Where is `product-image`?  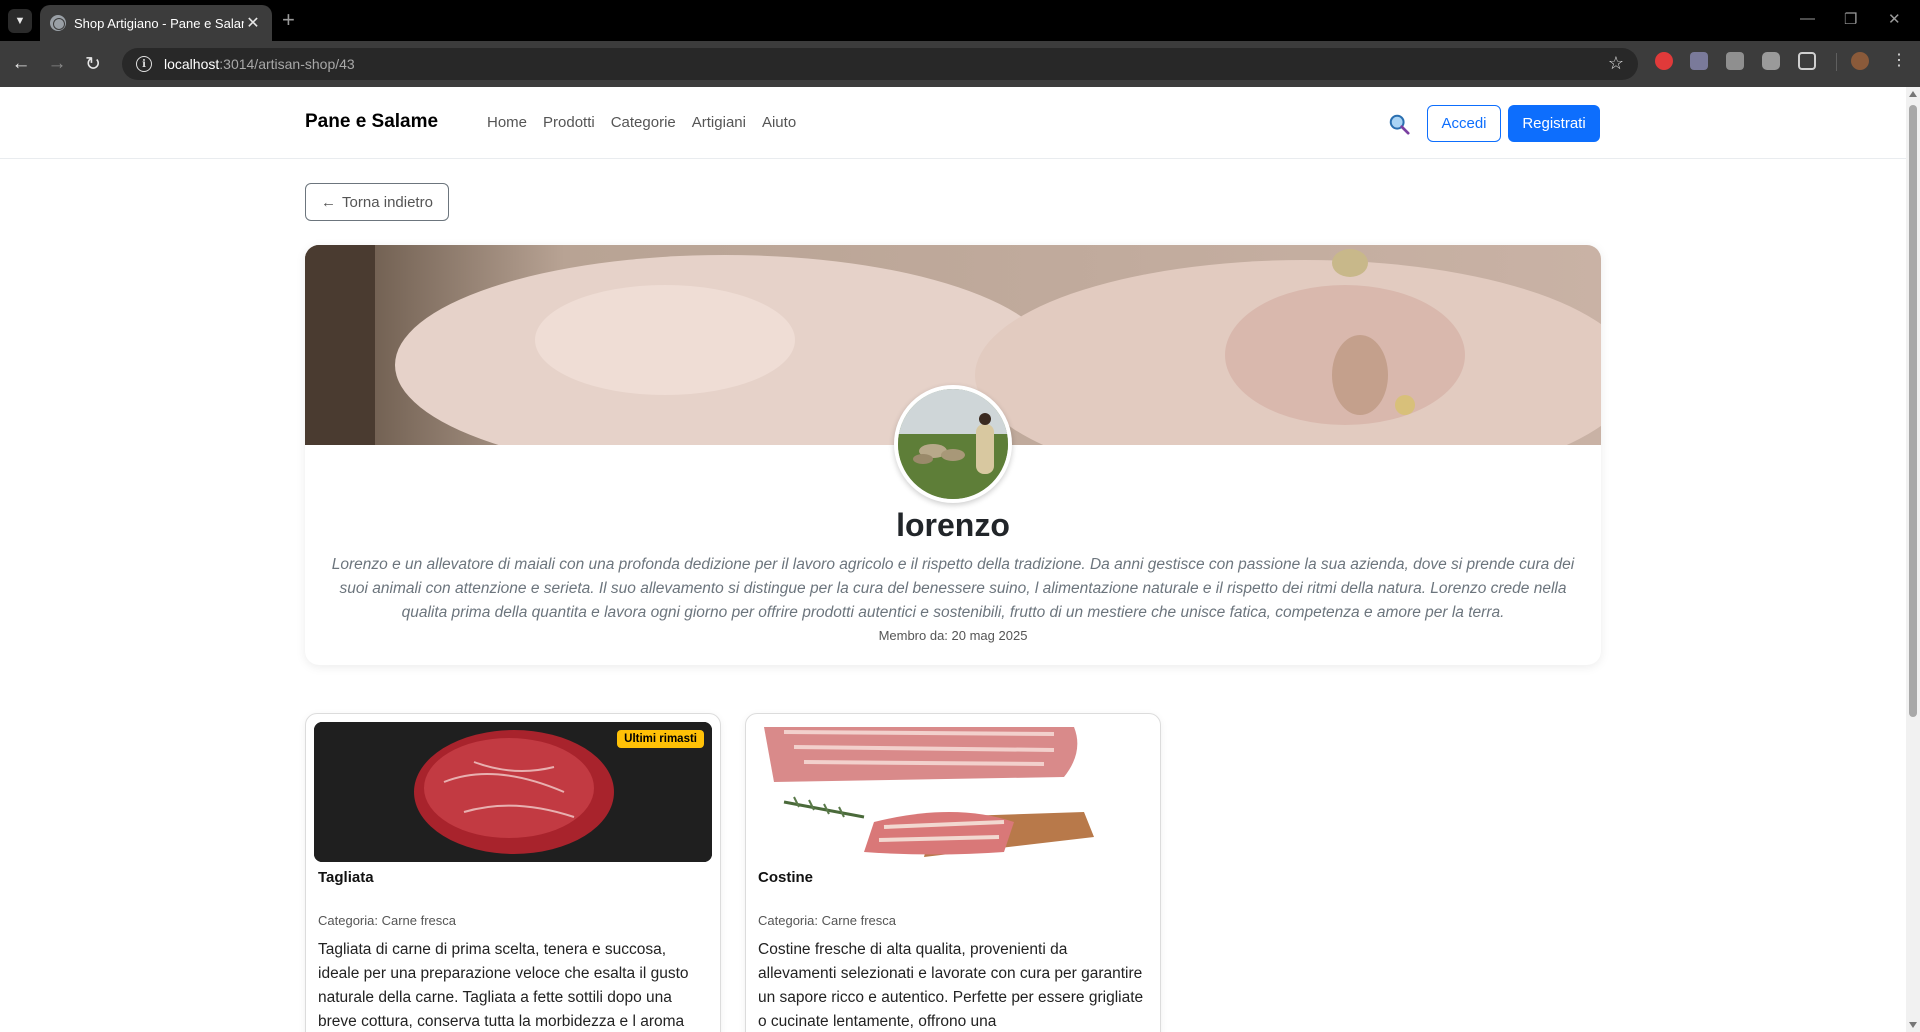 product-image is located at coordinates (953, 792).